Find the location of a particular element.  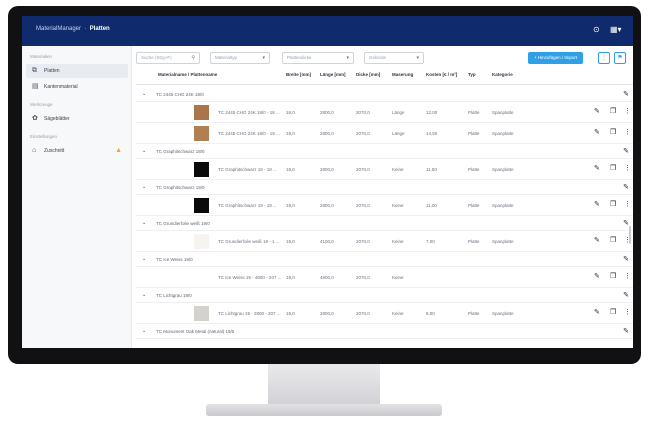

app-name: MaterialManager is located at coordinates (59, 29).